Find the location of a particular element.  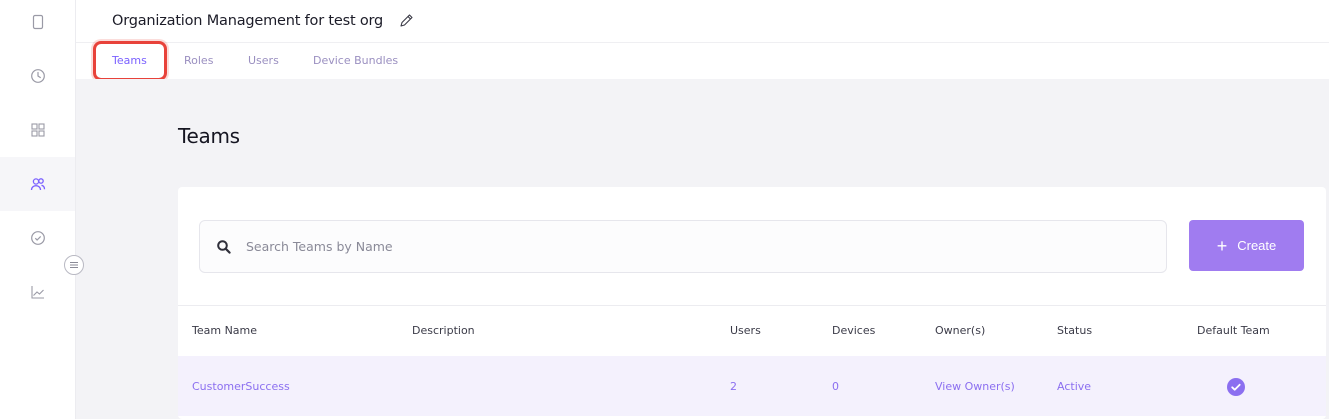

users-icon is located at coordinates (37, 184).